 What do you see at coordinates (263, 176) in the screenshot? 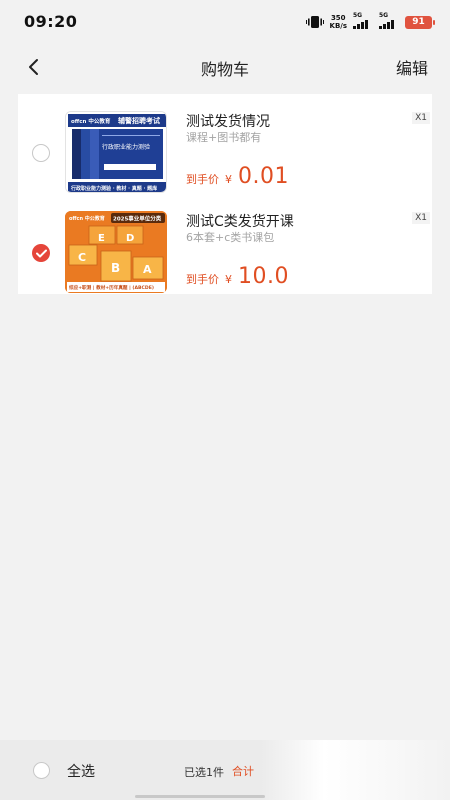
I see `price-value: 0.01` at bounding box center [263, 176].